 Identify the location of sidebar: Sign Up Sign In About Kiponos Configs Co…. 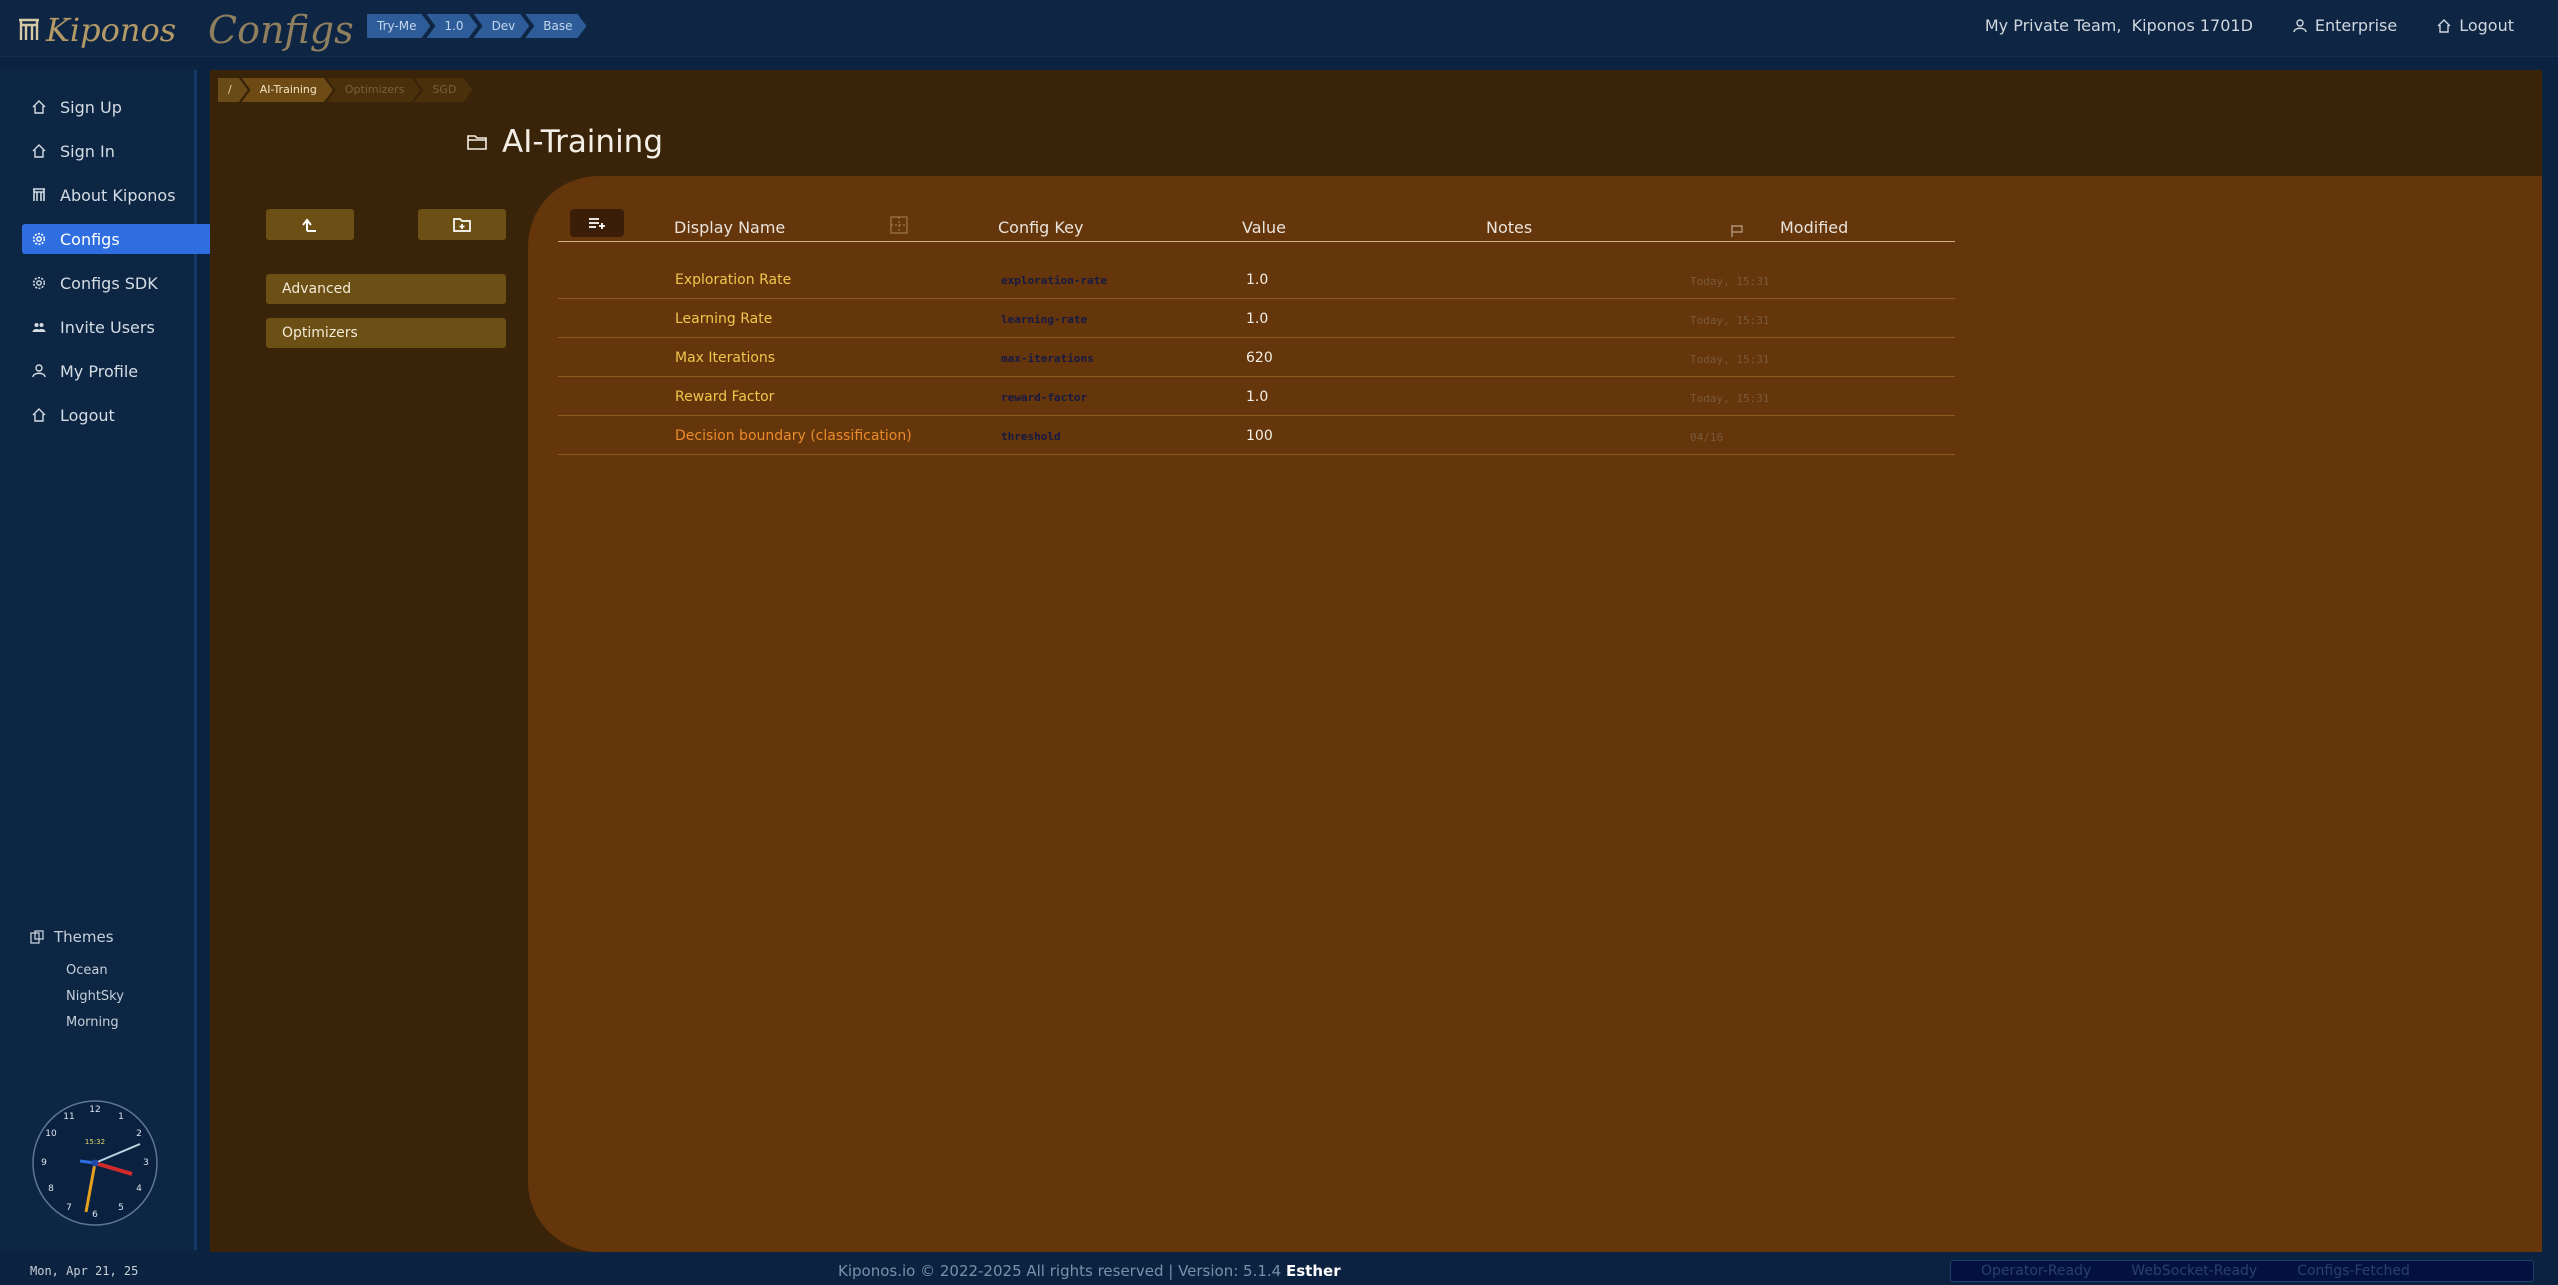
(106, 660).